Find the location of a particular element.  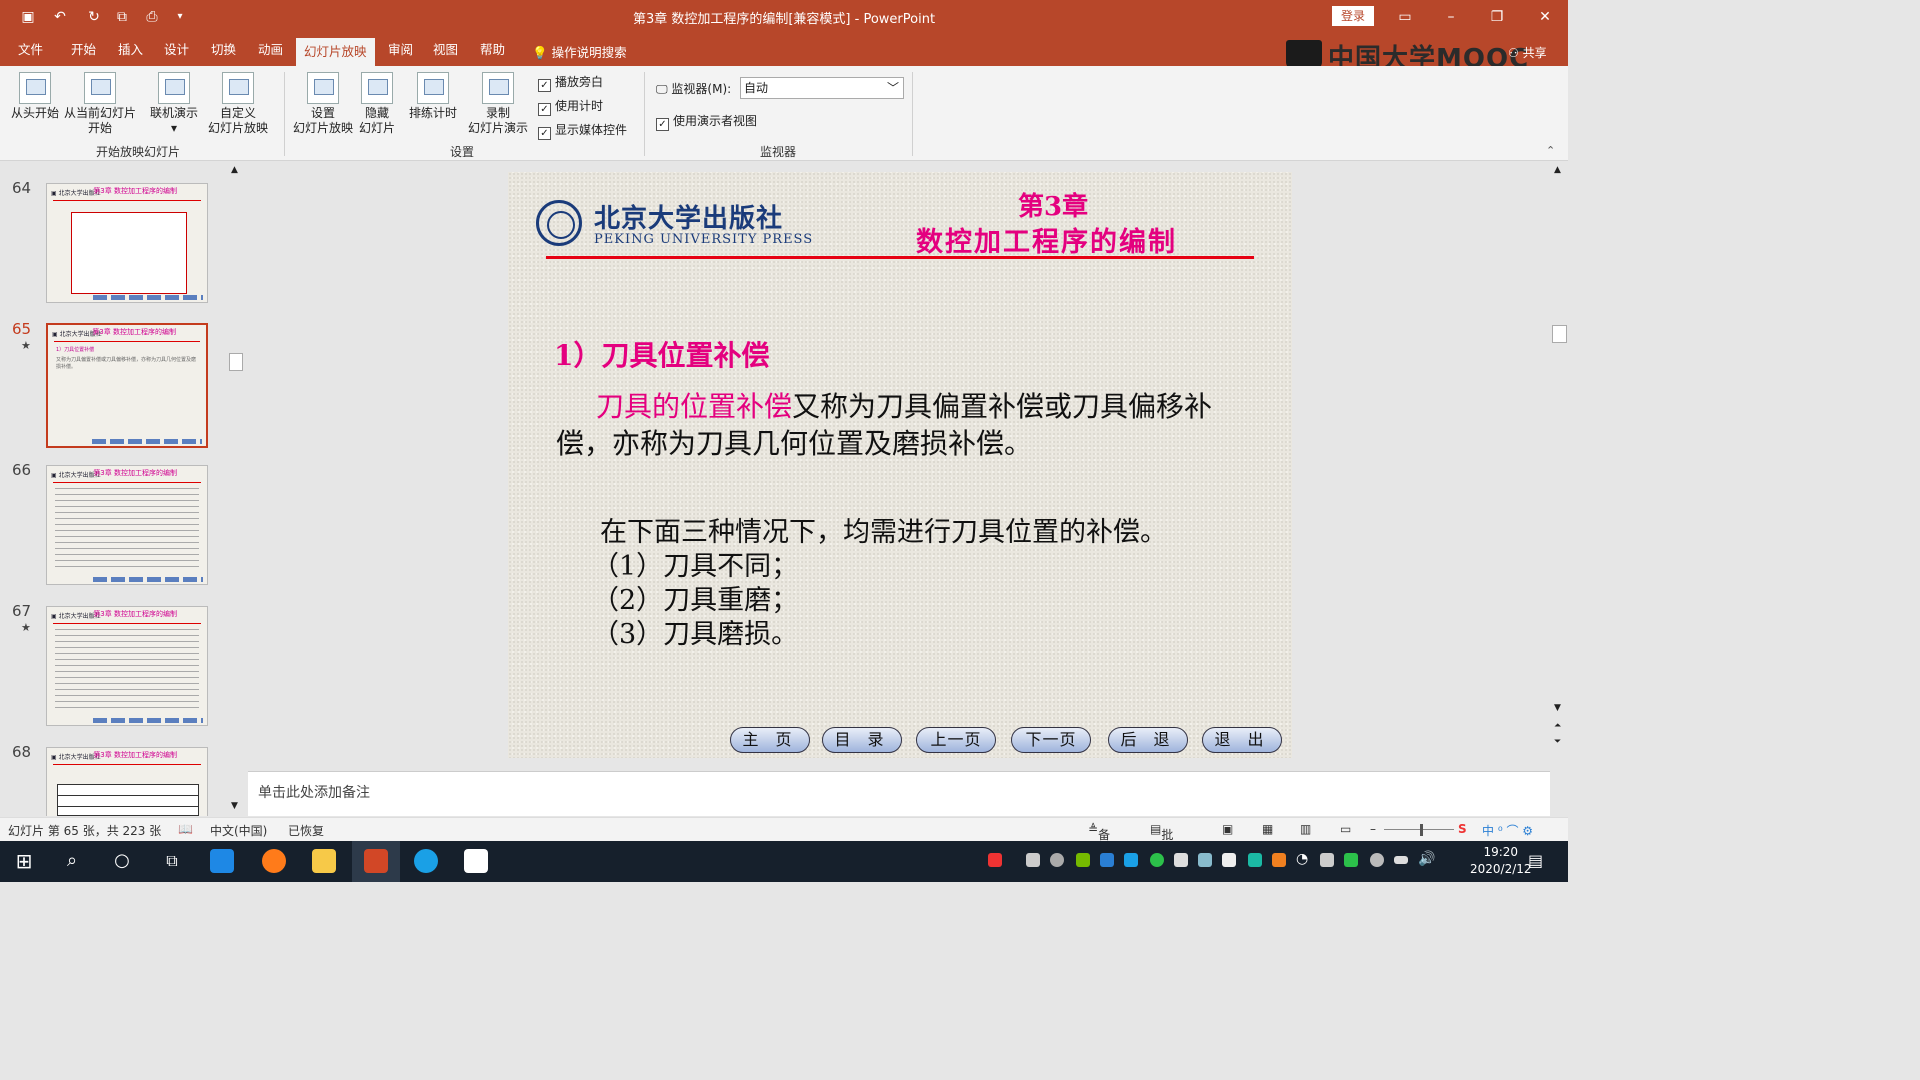

tab-insert: 插入 is located at coordinates (130, 53).